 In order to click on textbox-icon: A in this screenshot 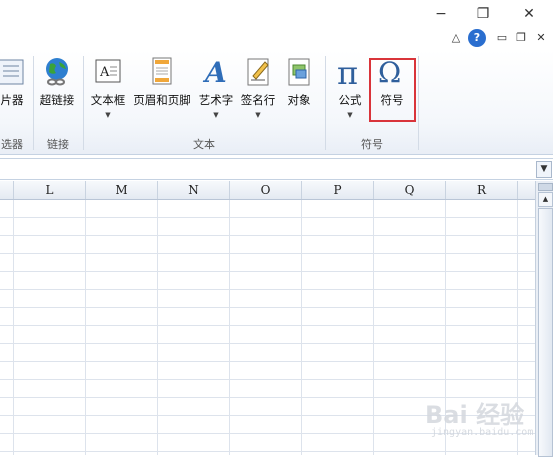, I will do `click(108, 71)`.